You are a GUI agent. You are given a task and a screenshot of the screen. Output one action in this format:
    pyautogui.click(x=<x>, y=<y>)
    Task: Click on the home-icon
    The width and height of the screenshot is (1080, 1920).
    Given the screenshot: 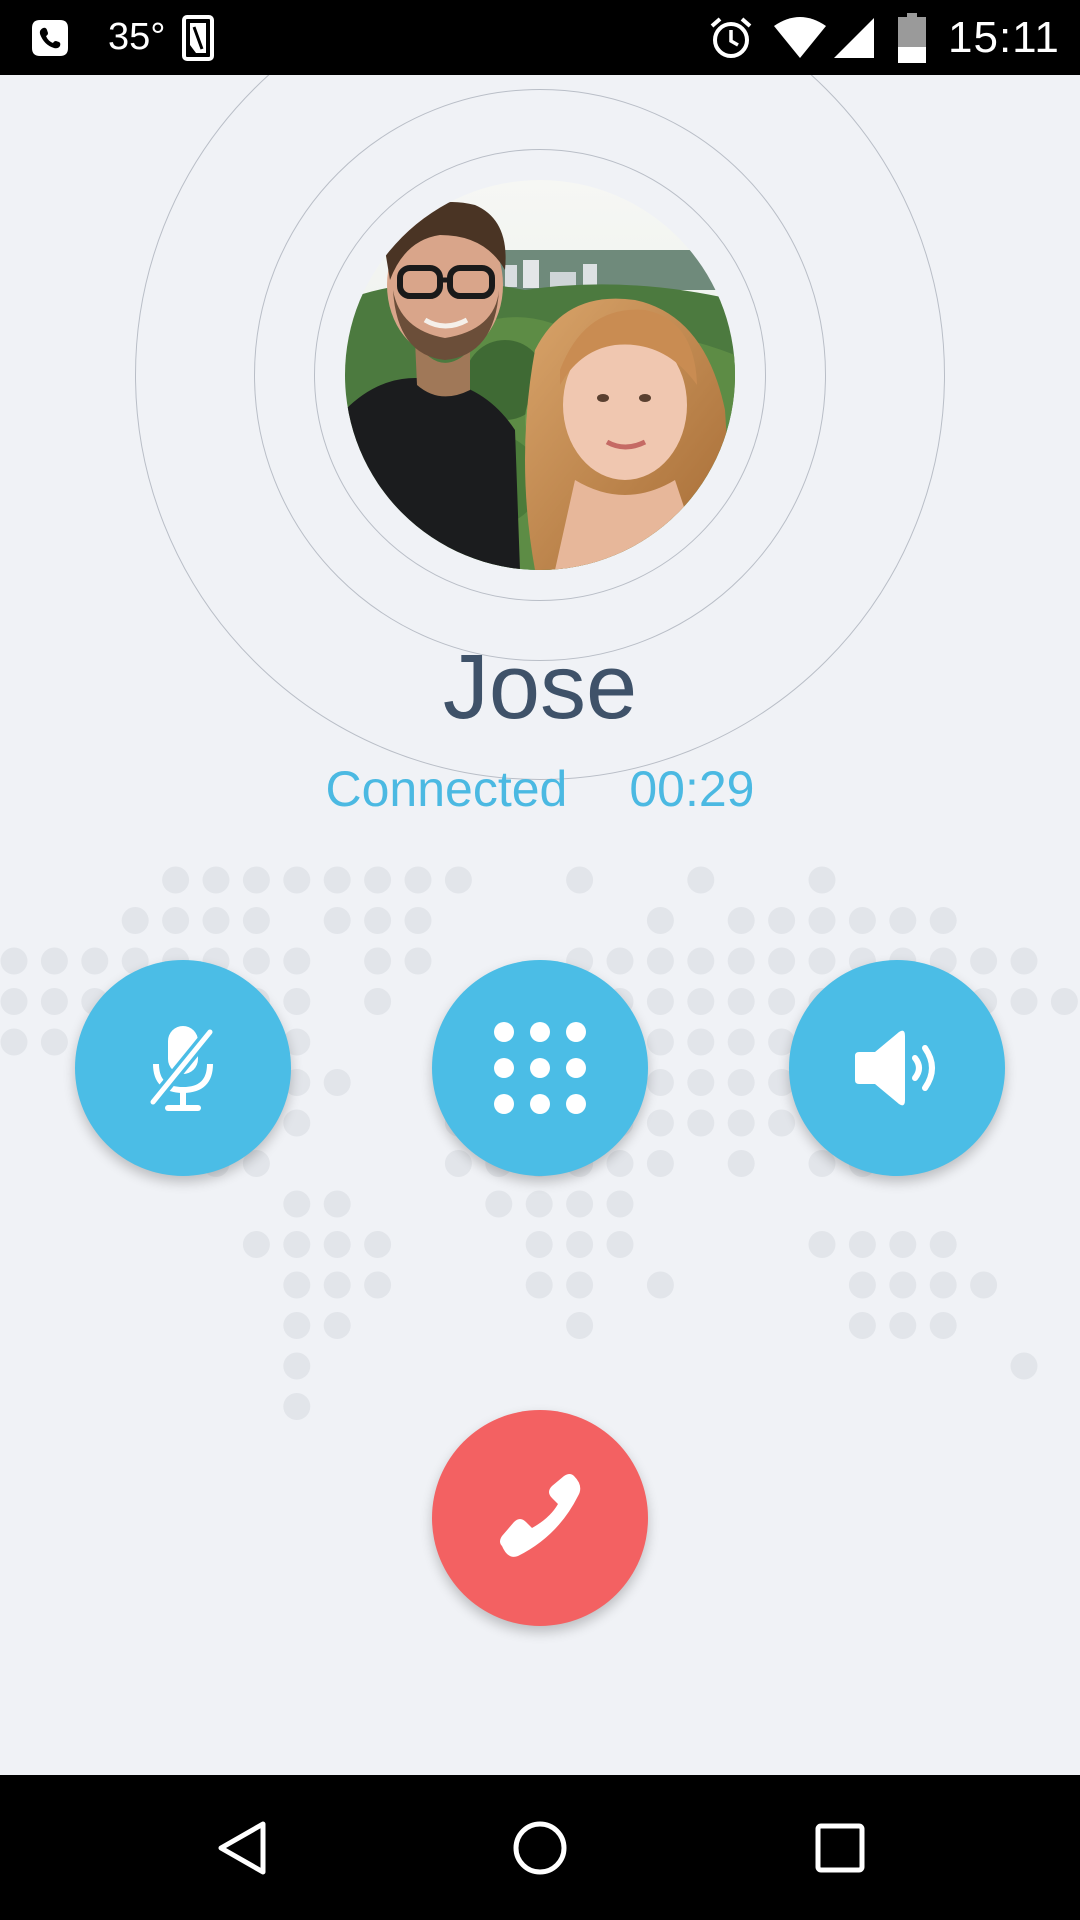 What is the action you would take?
    pyautogui.click(x=540, y=1847)
    